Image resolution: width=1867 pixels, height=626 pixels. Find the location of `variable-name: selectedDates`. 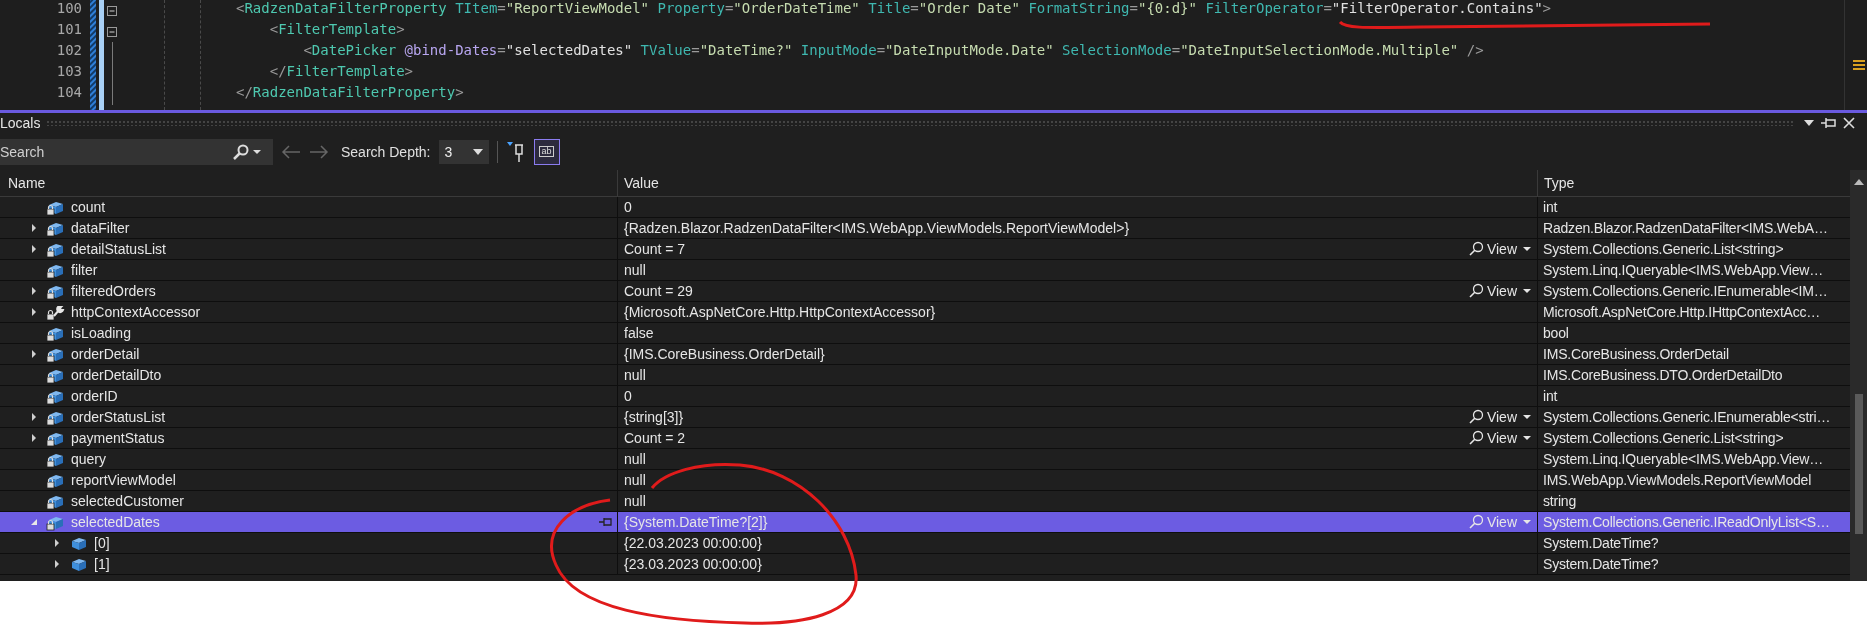

variable-name: selectedDates is located at coordinates (116, 522).